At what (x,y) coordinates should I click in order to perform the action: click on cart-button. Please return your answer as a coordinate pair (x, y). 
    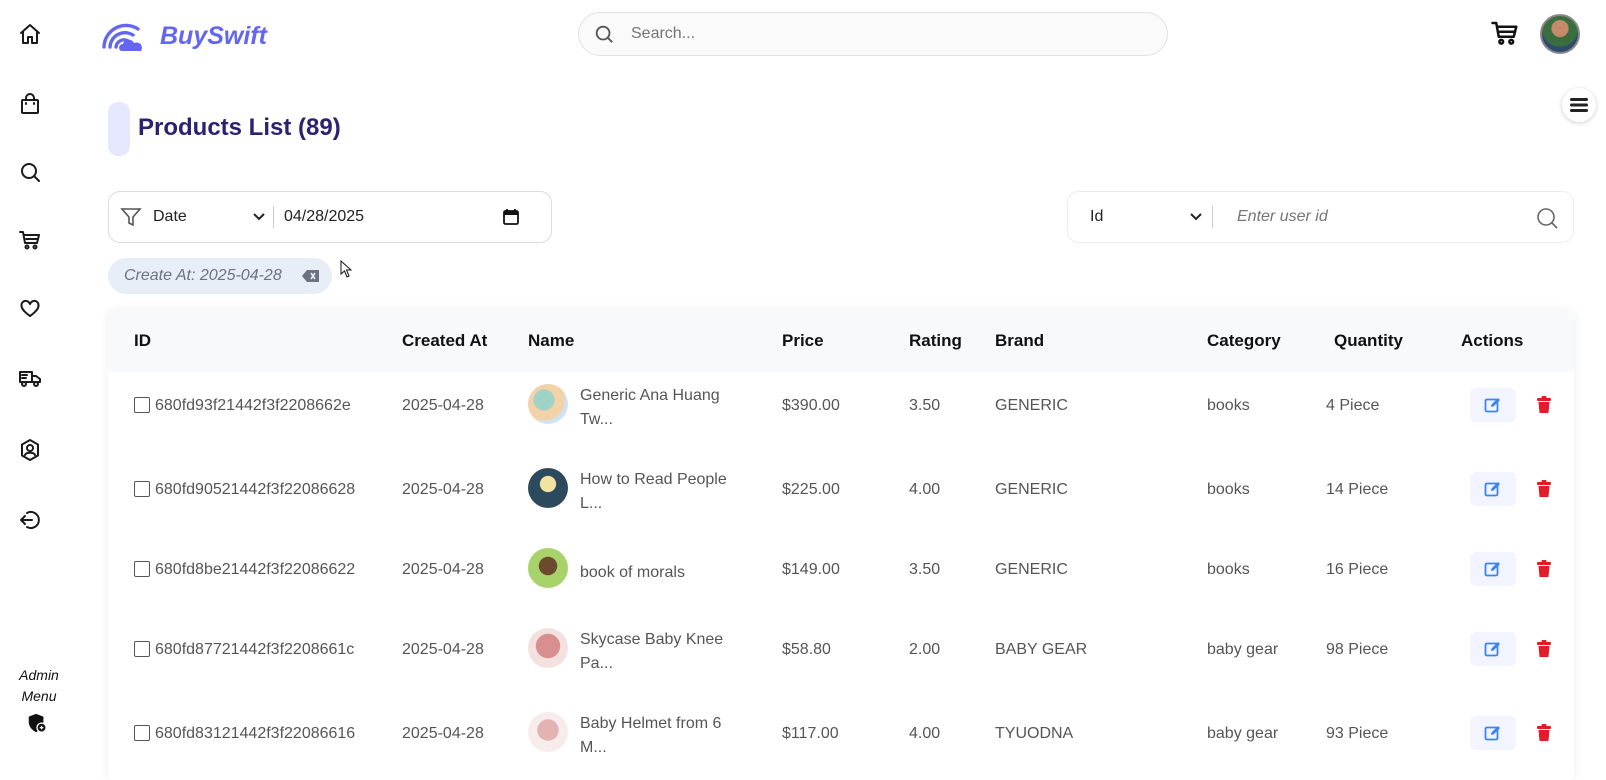
    Looking at the image, I should click on (1506, 34).